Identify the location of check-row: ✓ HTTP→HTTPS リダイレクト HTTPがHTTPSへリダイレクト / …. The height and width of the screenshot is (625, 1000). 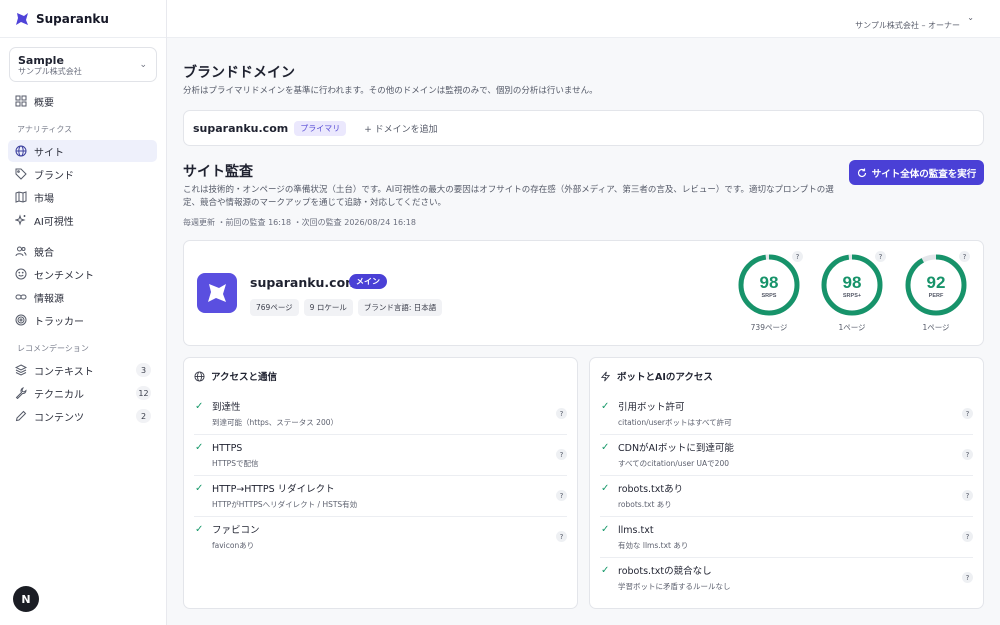
(380, 496).